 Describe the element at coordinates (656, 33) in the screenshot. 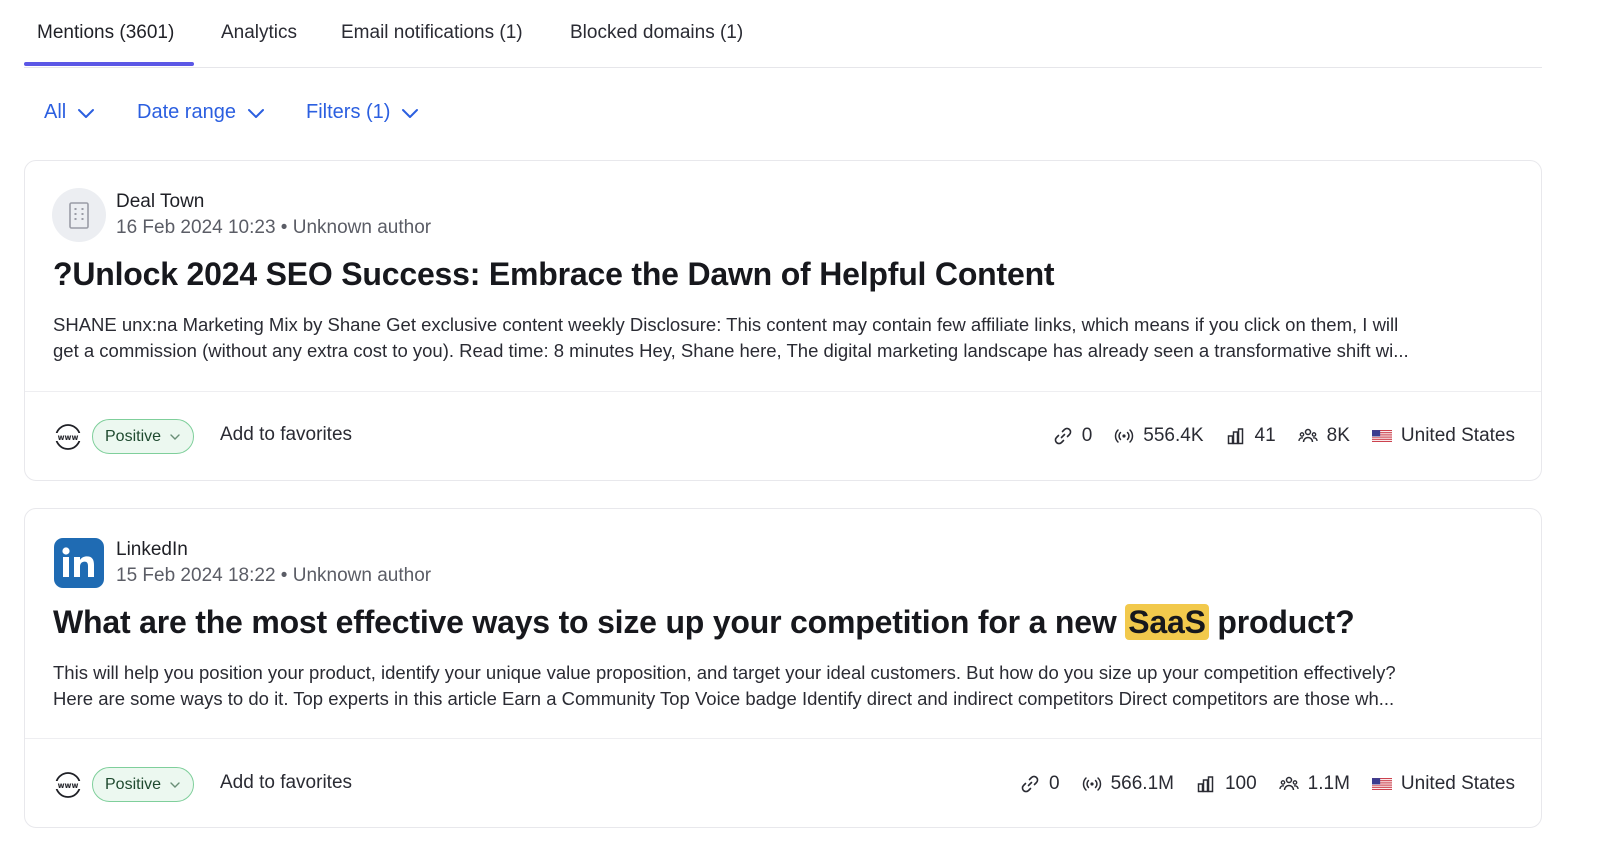

I see `tab-blocked-domains: Blocked domains (1)` at that location.